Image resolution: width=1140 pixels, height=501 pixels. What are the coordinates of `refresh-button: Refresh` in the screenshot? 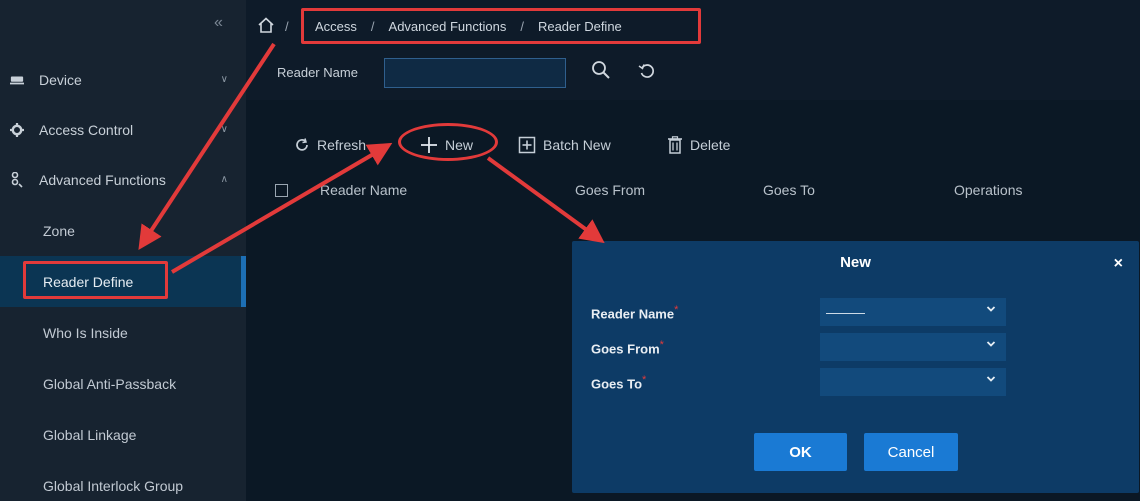 It's located at (330, 145).